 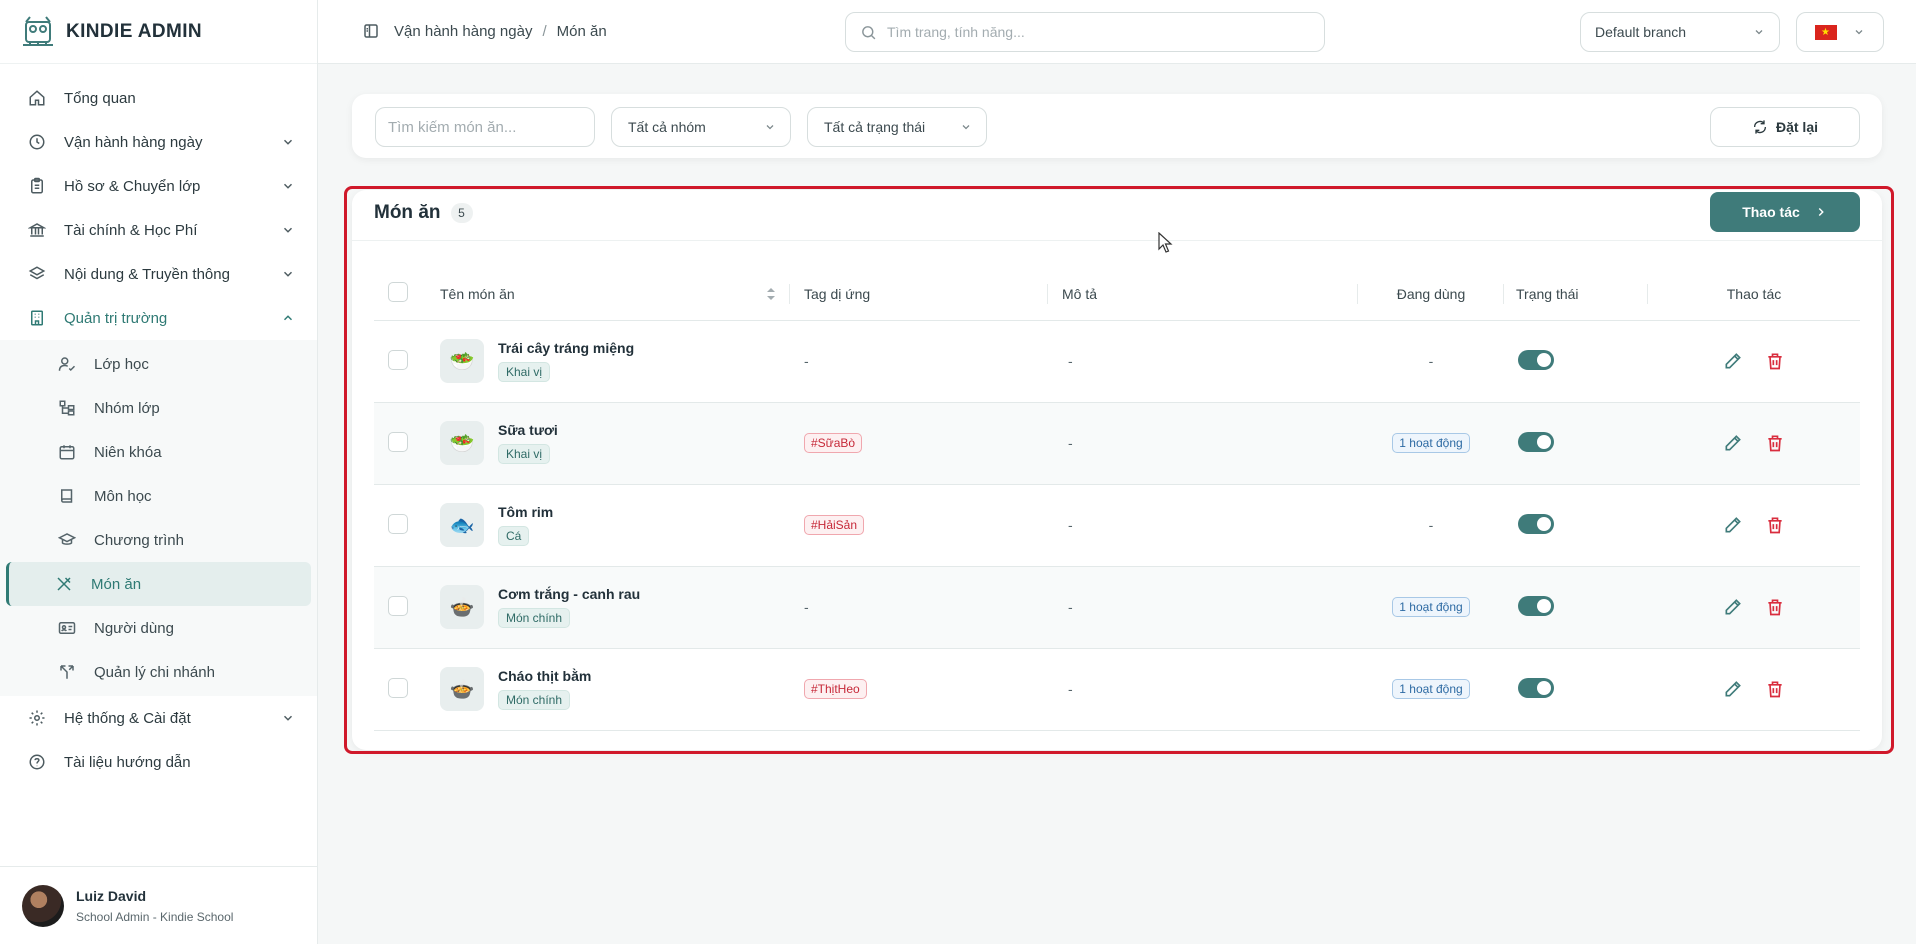 What do you see at coordinates (615, 294) in the screenshot?
I see `header-name: Tên món ăn` at bounding box center [615, 294].